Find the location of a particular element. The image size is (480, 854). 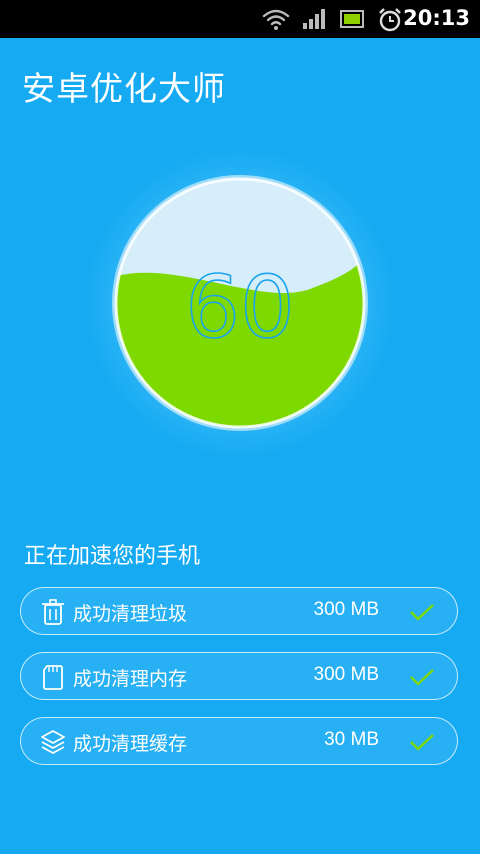

wifi-icon is located at coordinates (276, 19).